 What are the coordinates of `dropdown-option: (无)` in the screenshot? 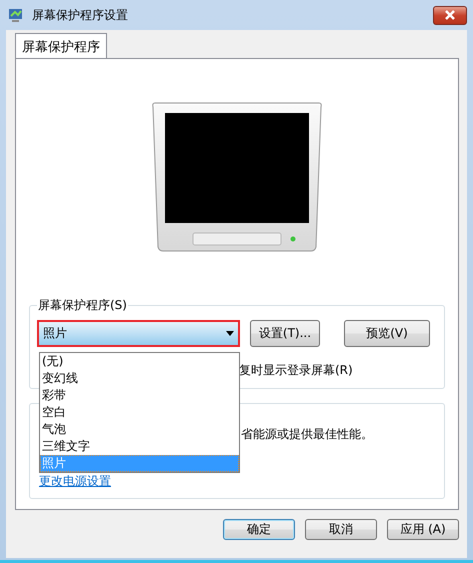 It's located at (139, 361).